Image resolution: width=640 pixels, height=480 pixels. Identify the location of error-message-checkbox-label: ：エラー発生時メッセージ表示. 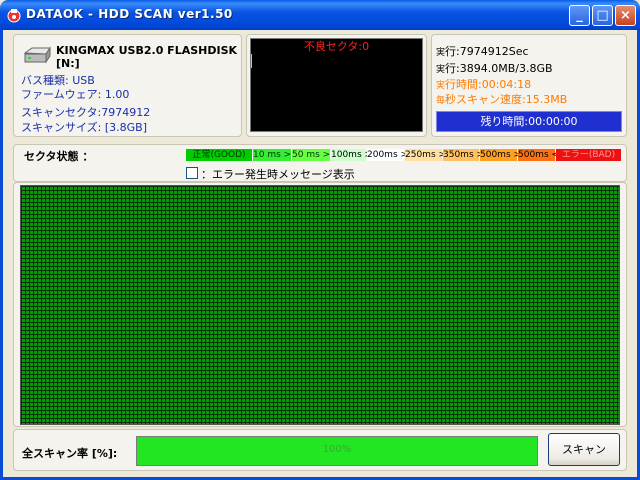
(278, 174).